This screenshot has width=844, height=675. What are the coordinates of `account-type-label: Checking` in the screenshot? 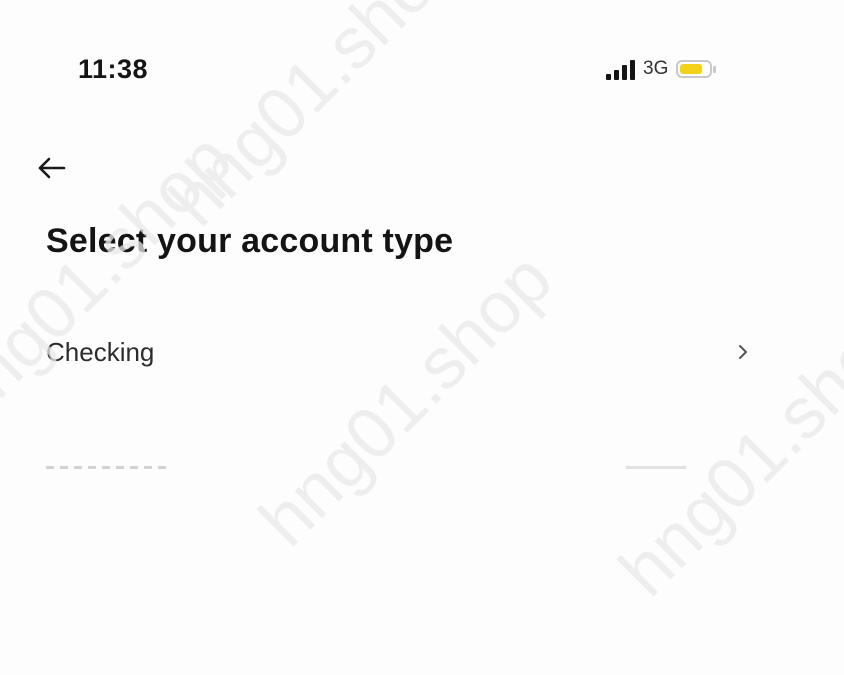 It's located at (100, 351).